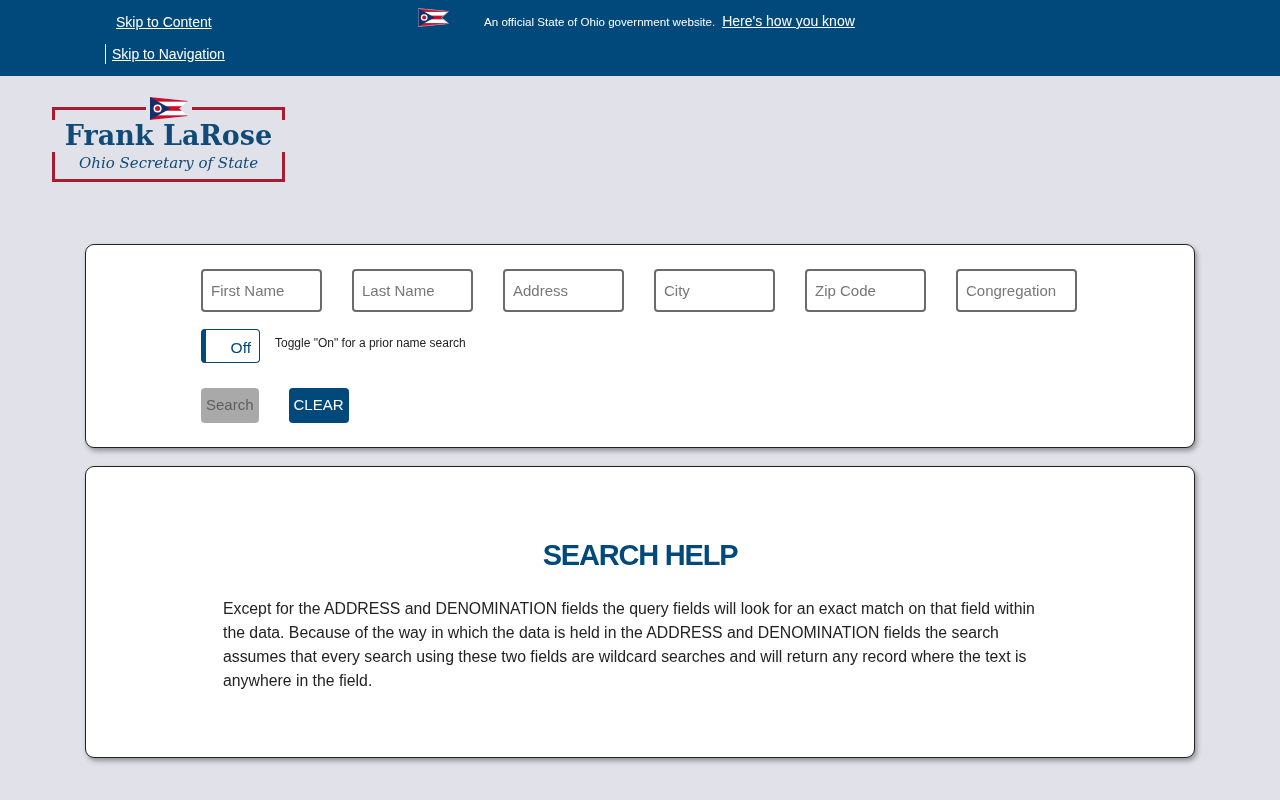 The height and width of the screenshot is (800, 1280). What do you see at coordinates (230, 346) in the screenshot?
I see `toggle-switch: Off` at bounding box center [230, 346].